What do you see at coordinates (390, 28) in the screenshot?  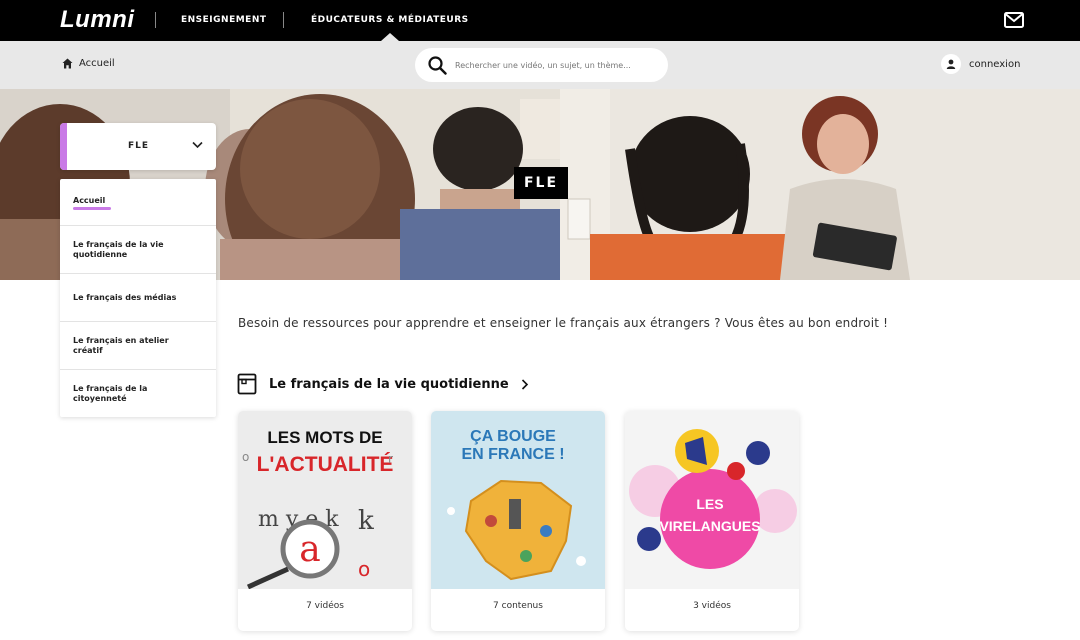 I see `nav-educateurs-mediateurs: ÉDUCATEURS & MÉDIATEURS` at bounding box center [390, 28].